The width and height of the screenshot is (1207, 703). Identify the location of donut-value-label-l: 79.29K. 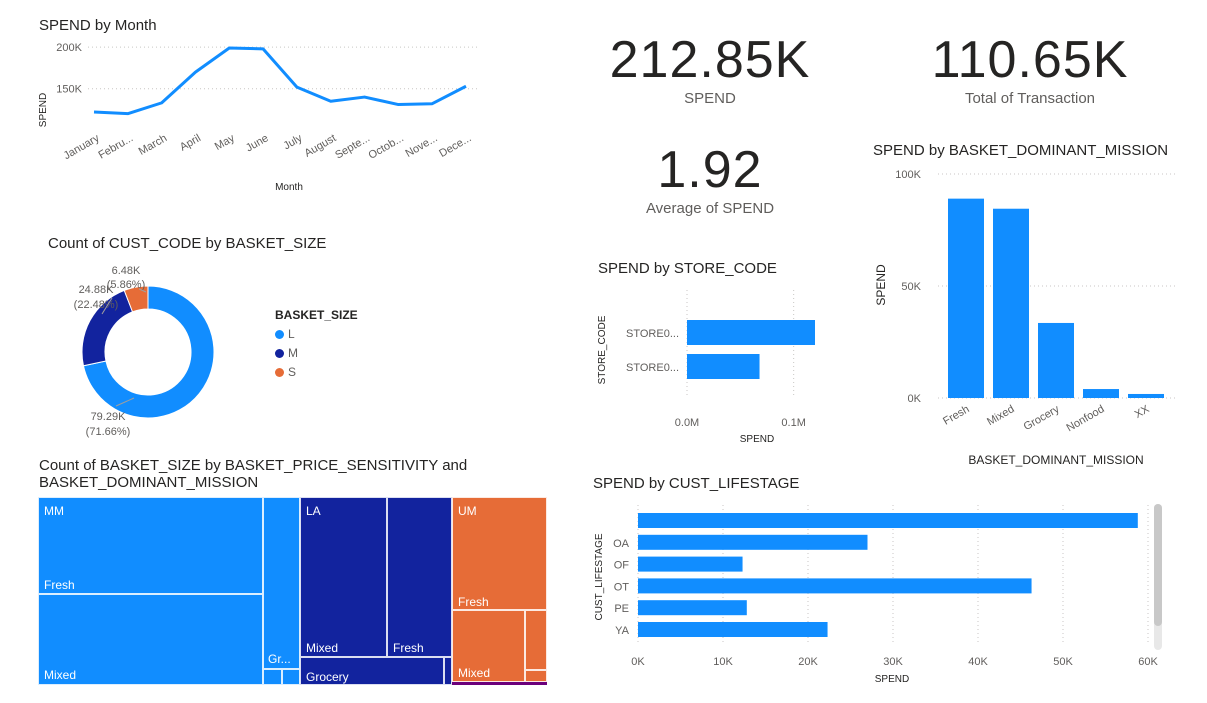
(109, 417).